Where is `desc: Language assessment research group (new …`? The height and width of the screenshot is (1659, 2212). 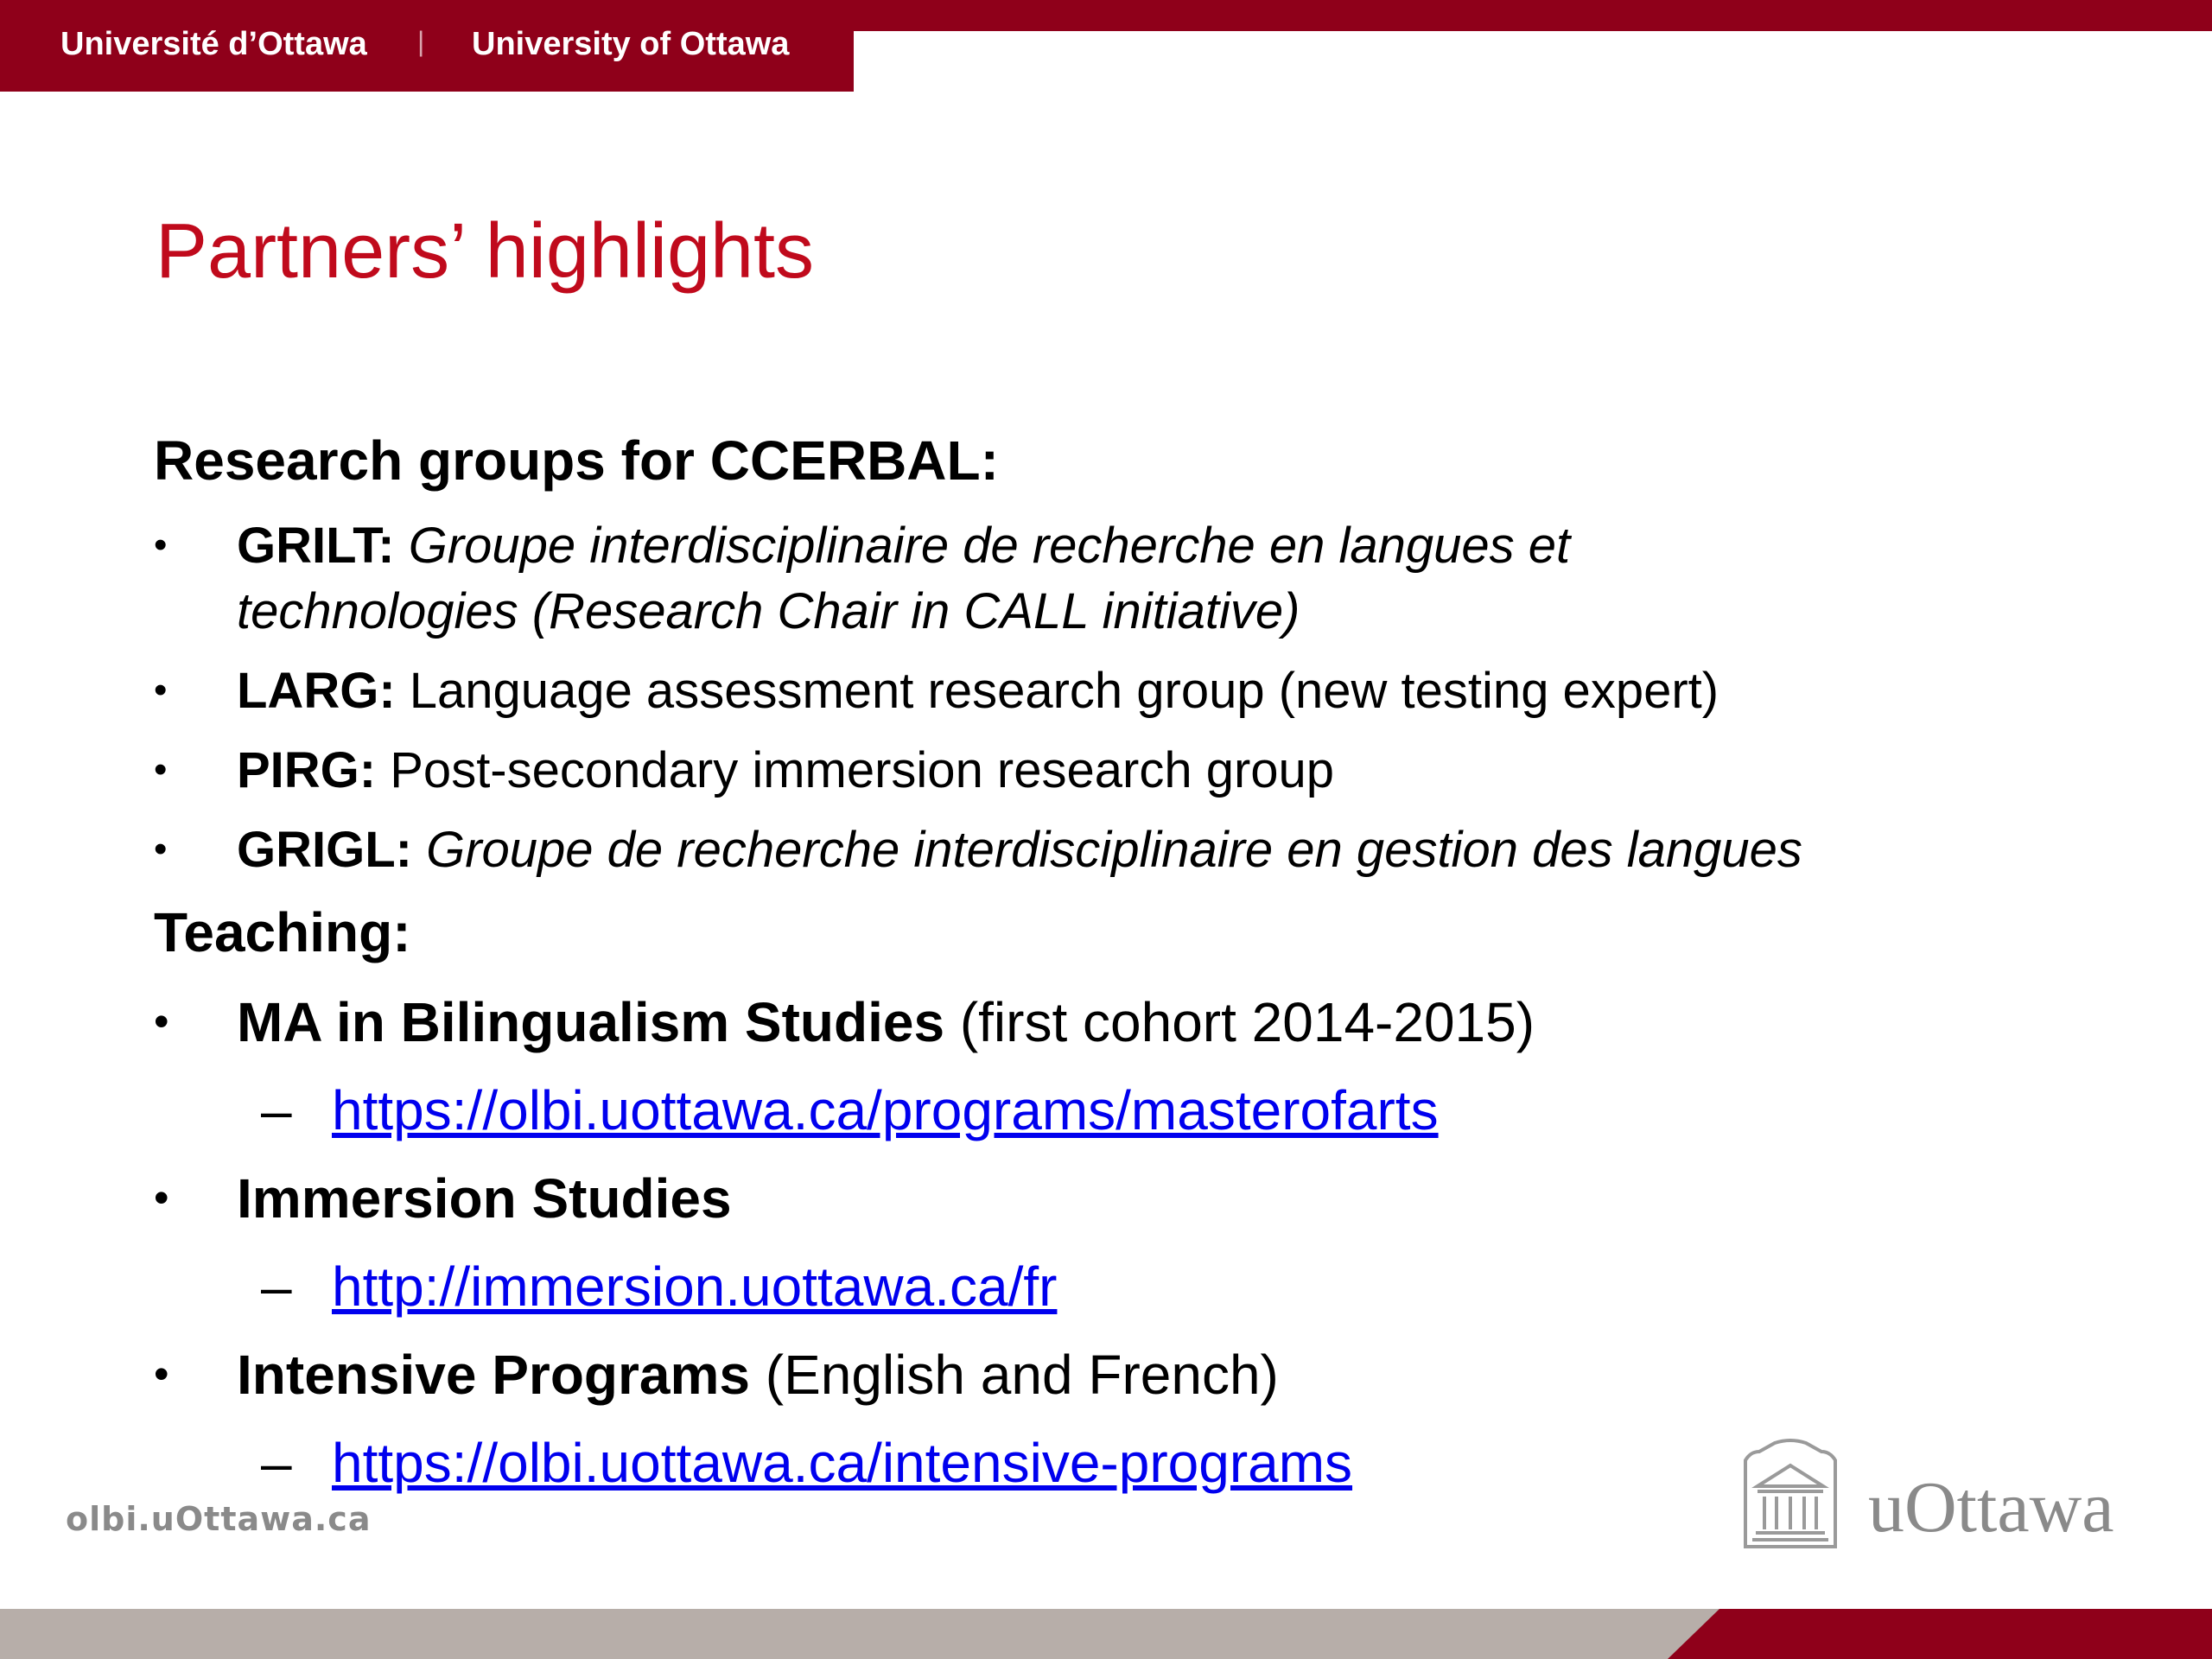 desc: Language assessment research group (new … is located at coordinates (1064, 691).